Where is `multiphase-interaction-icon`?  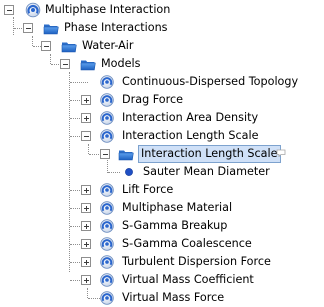
multiphase-interaction-icon is located at coordinates (33, 10).